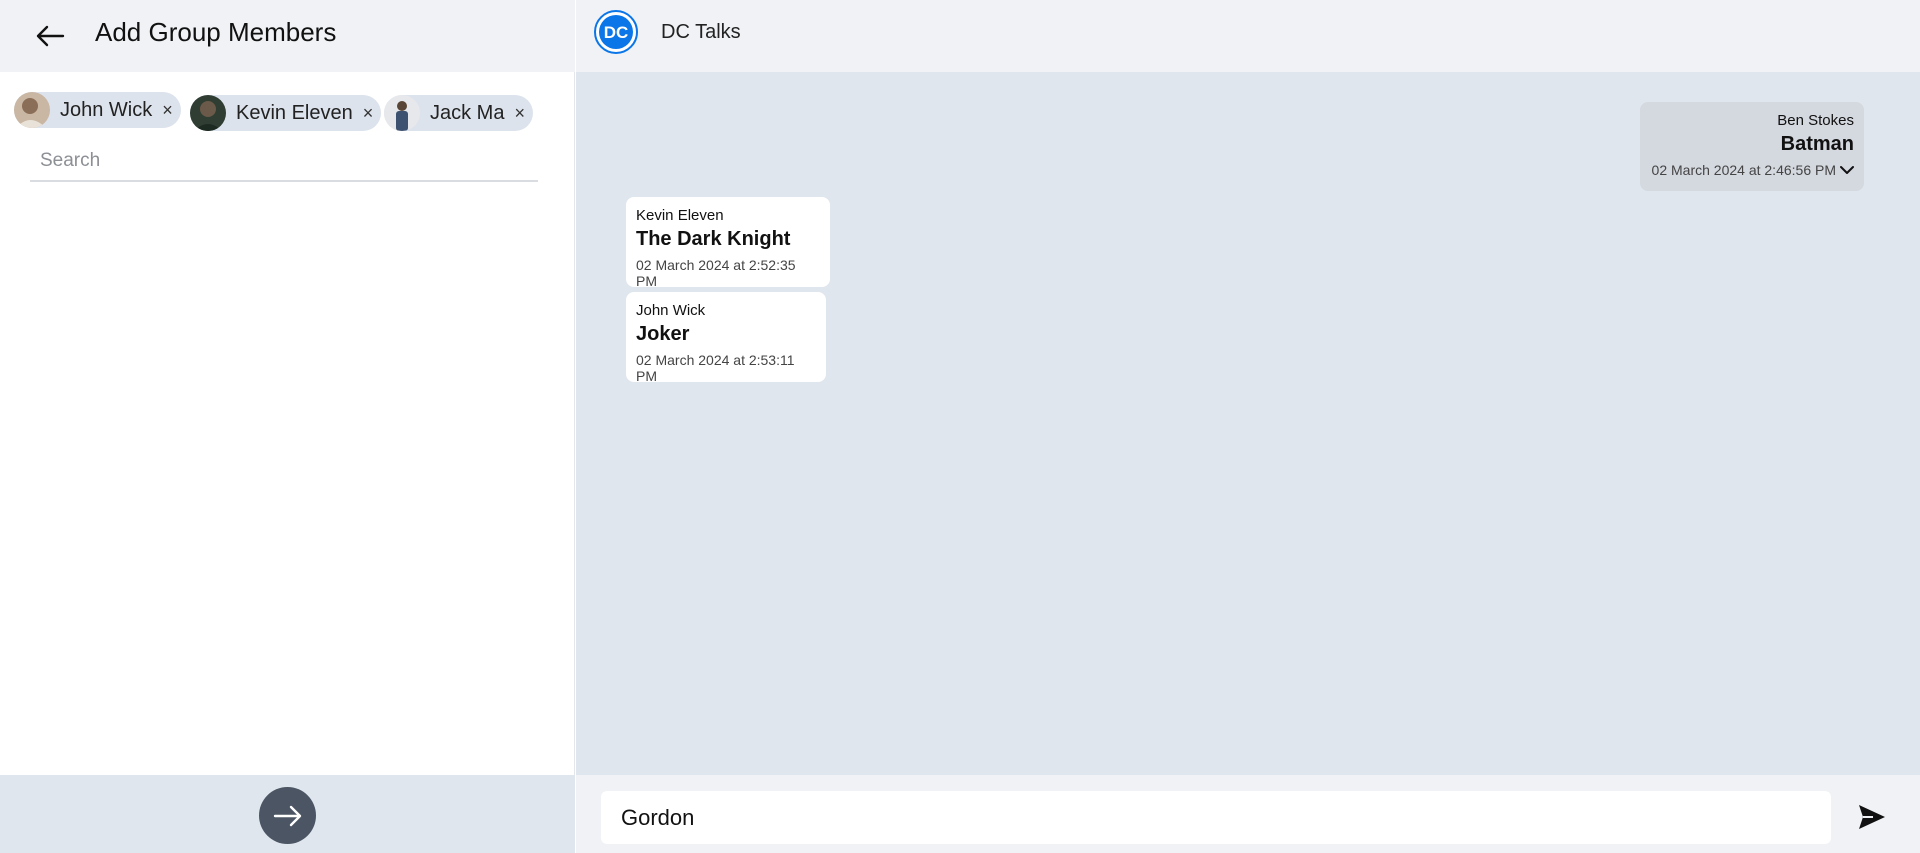  I want to click on dc-logo-icon: DC, so click(616, 32).